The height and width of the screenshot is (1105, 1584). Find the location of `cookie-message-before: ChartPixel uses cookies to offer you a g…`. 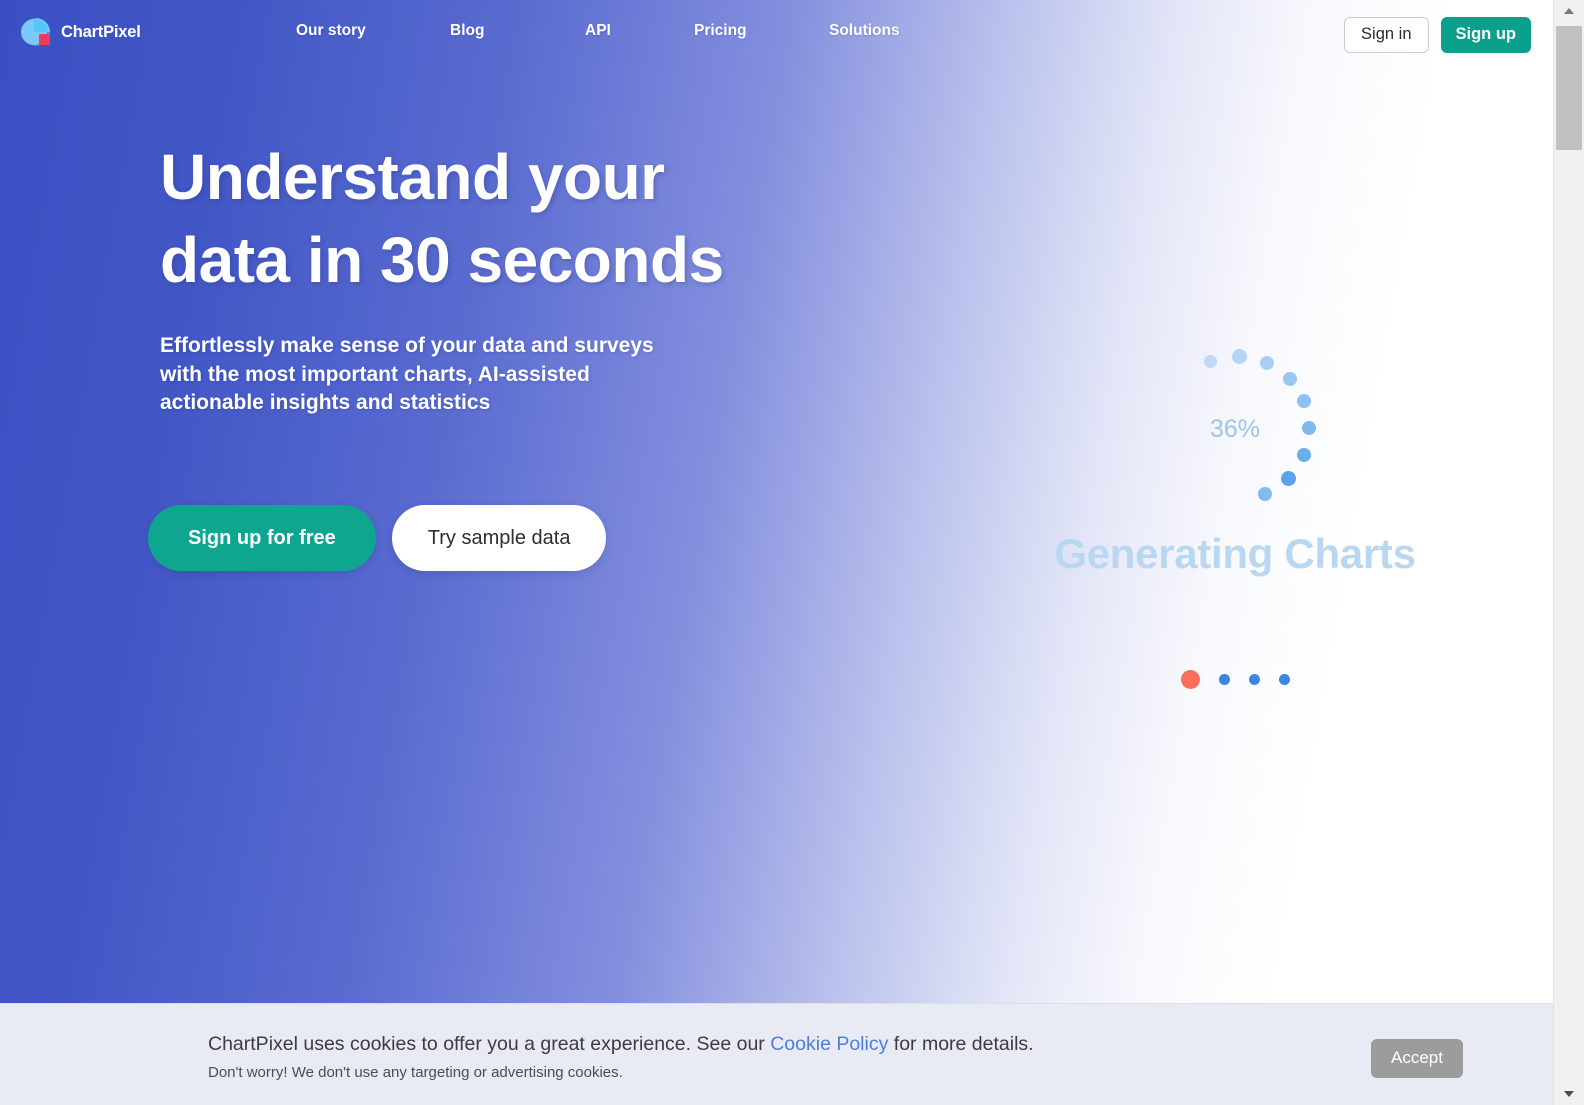

cookie-message-before: ChartPixel uses cookies to offer you a g… is located at coordinates (489, 1044).